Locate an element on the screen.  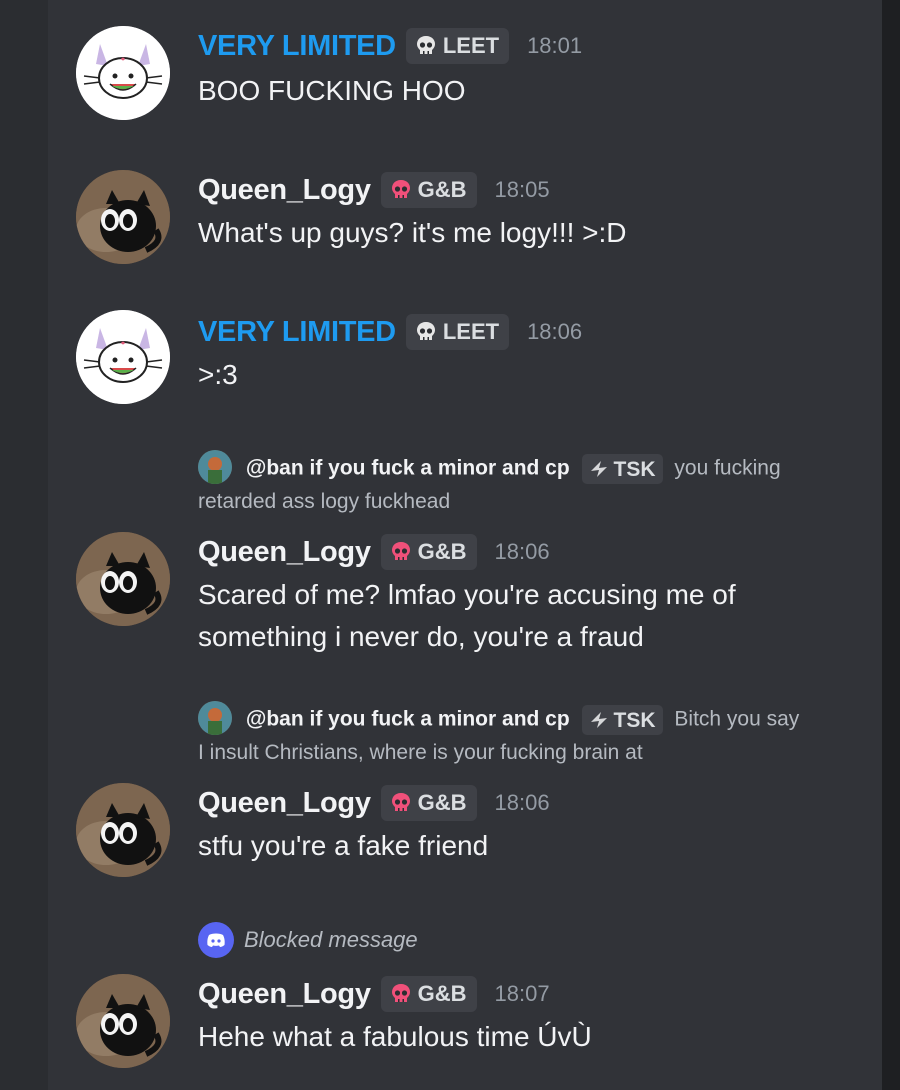
timestamp: 18:05 is located at coordinates (522, 190).